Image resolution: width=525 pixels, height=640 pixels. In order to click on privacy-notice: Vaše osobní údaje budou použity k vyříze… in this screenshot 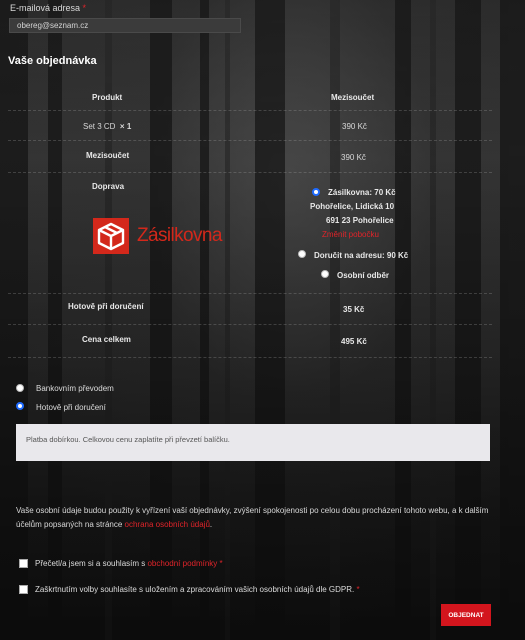, I will do `click(252, 517)`.